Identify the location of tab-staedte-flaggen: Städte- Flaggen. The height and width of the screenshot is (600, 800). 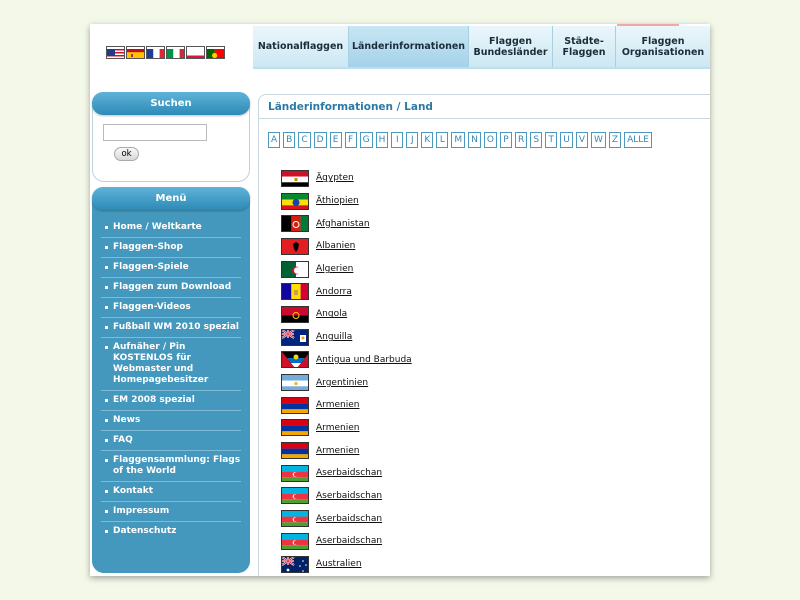
(584, 46).